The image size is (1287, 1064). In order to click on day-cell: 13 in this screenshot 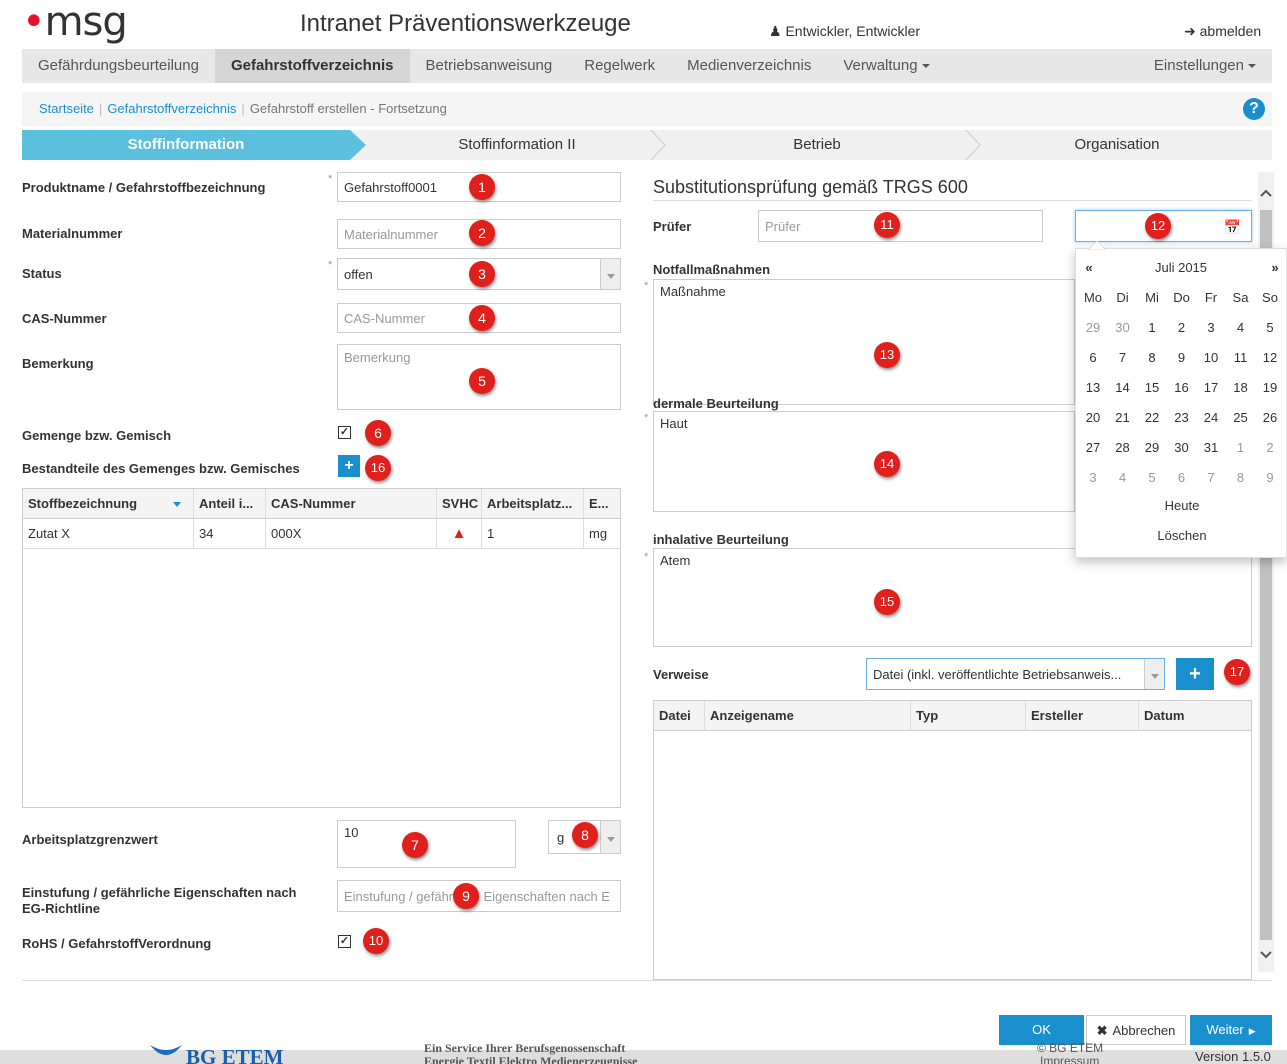, I will do `click(1093, 388)`.